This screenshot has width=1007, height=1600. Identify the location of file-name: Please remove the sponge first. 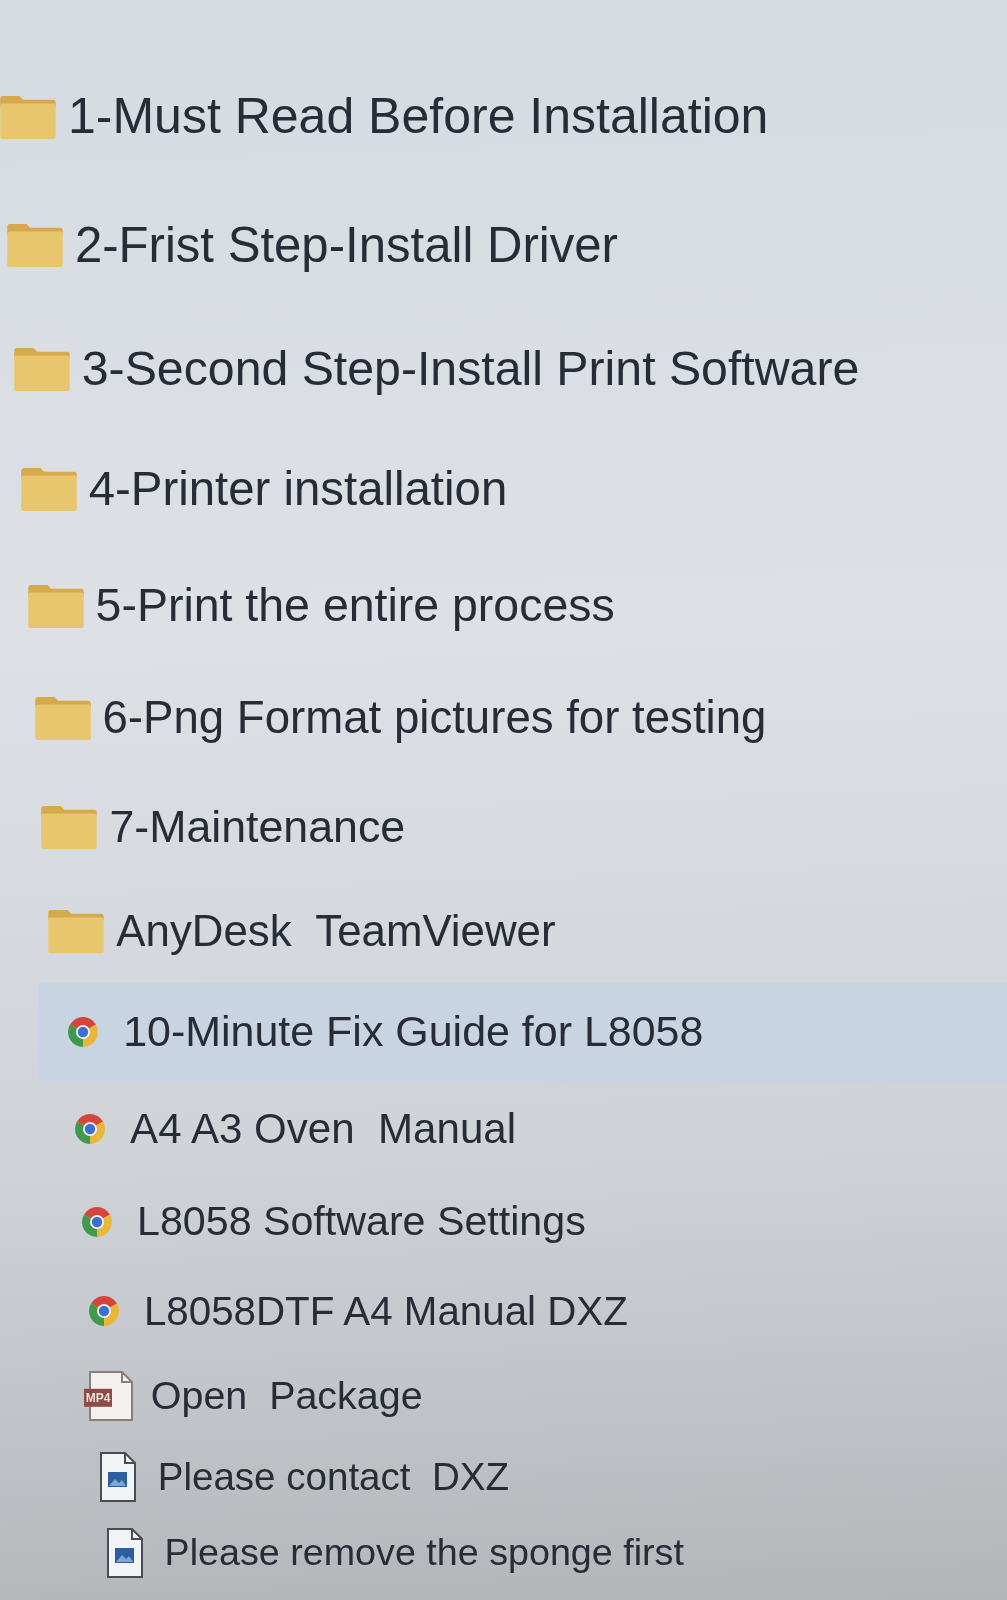
(424, 1553).